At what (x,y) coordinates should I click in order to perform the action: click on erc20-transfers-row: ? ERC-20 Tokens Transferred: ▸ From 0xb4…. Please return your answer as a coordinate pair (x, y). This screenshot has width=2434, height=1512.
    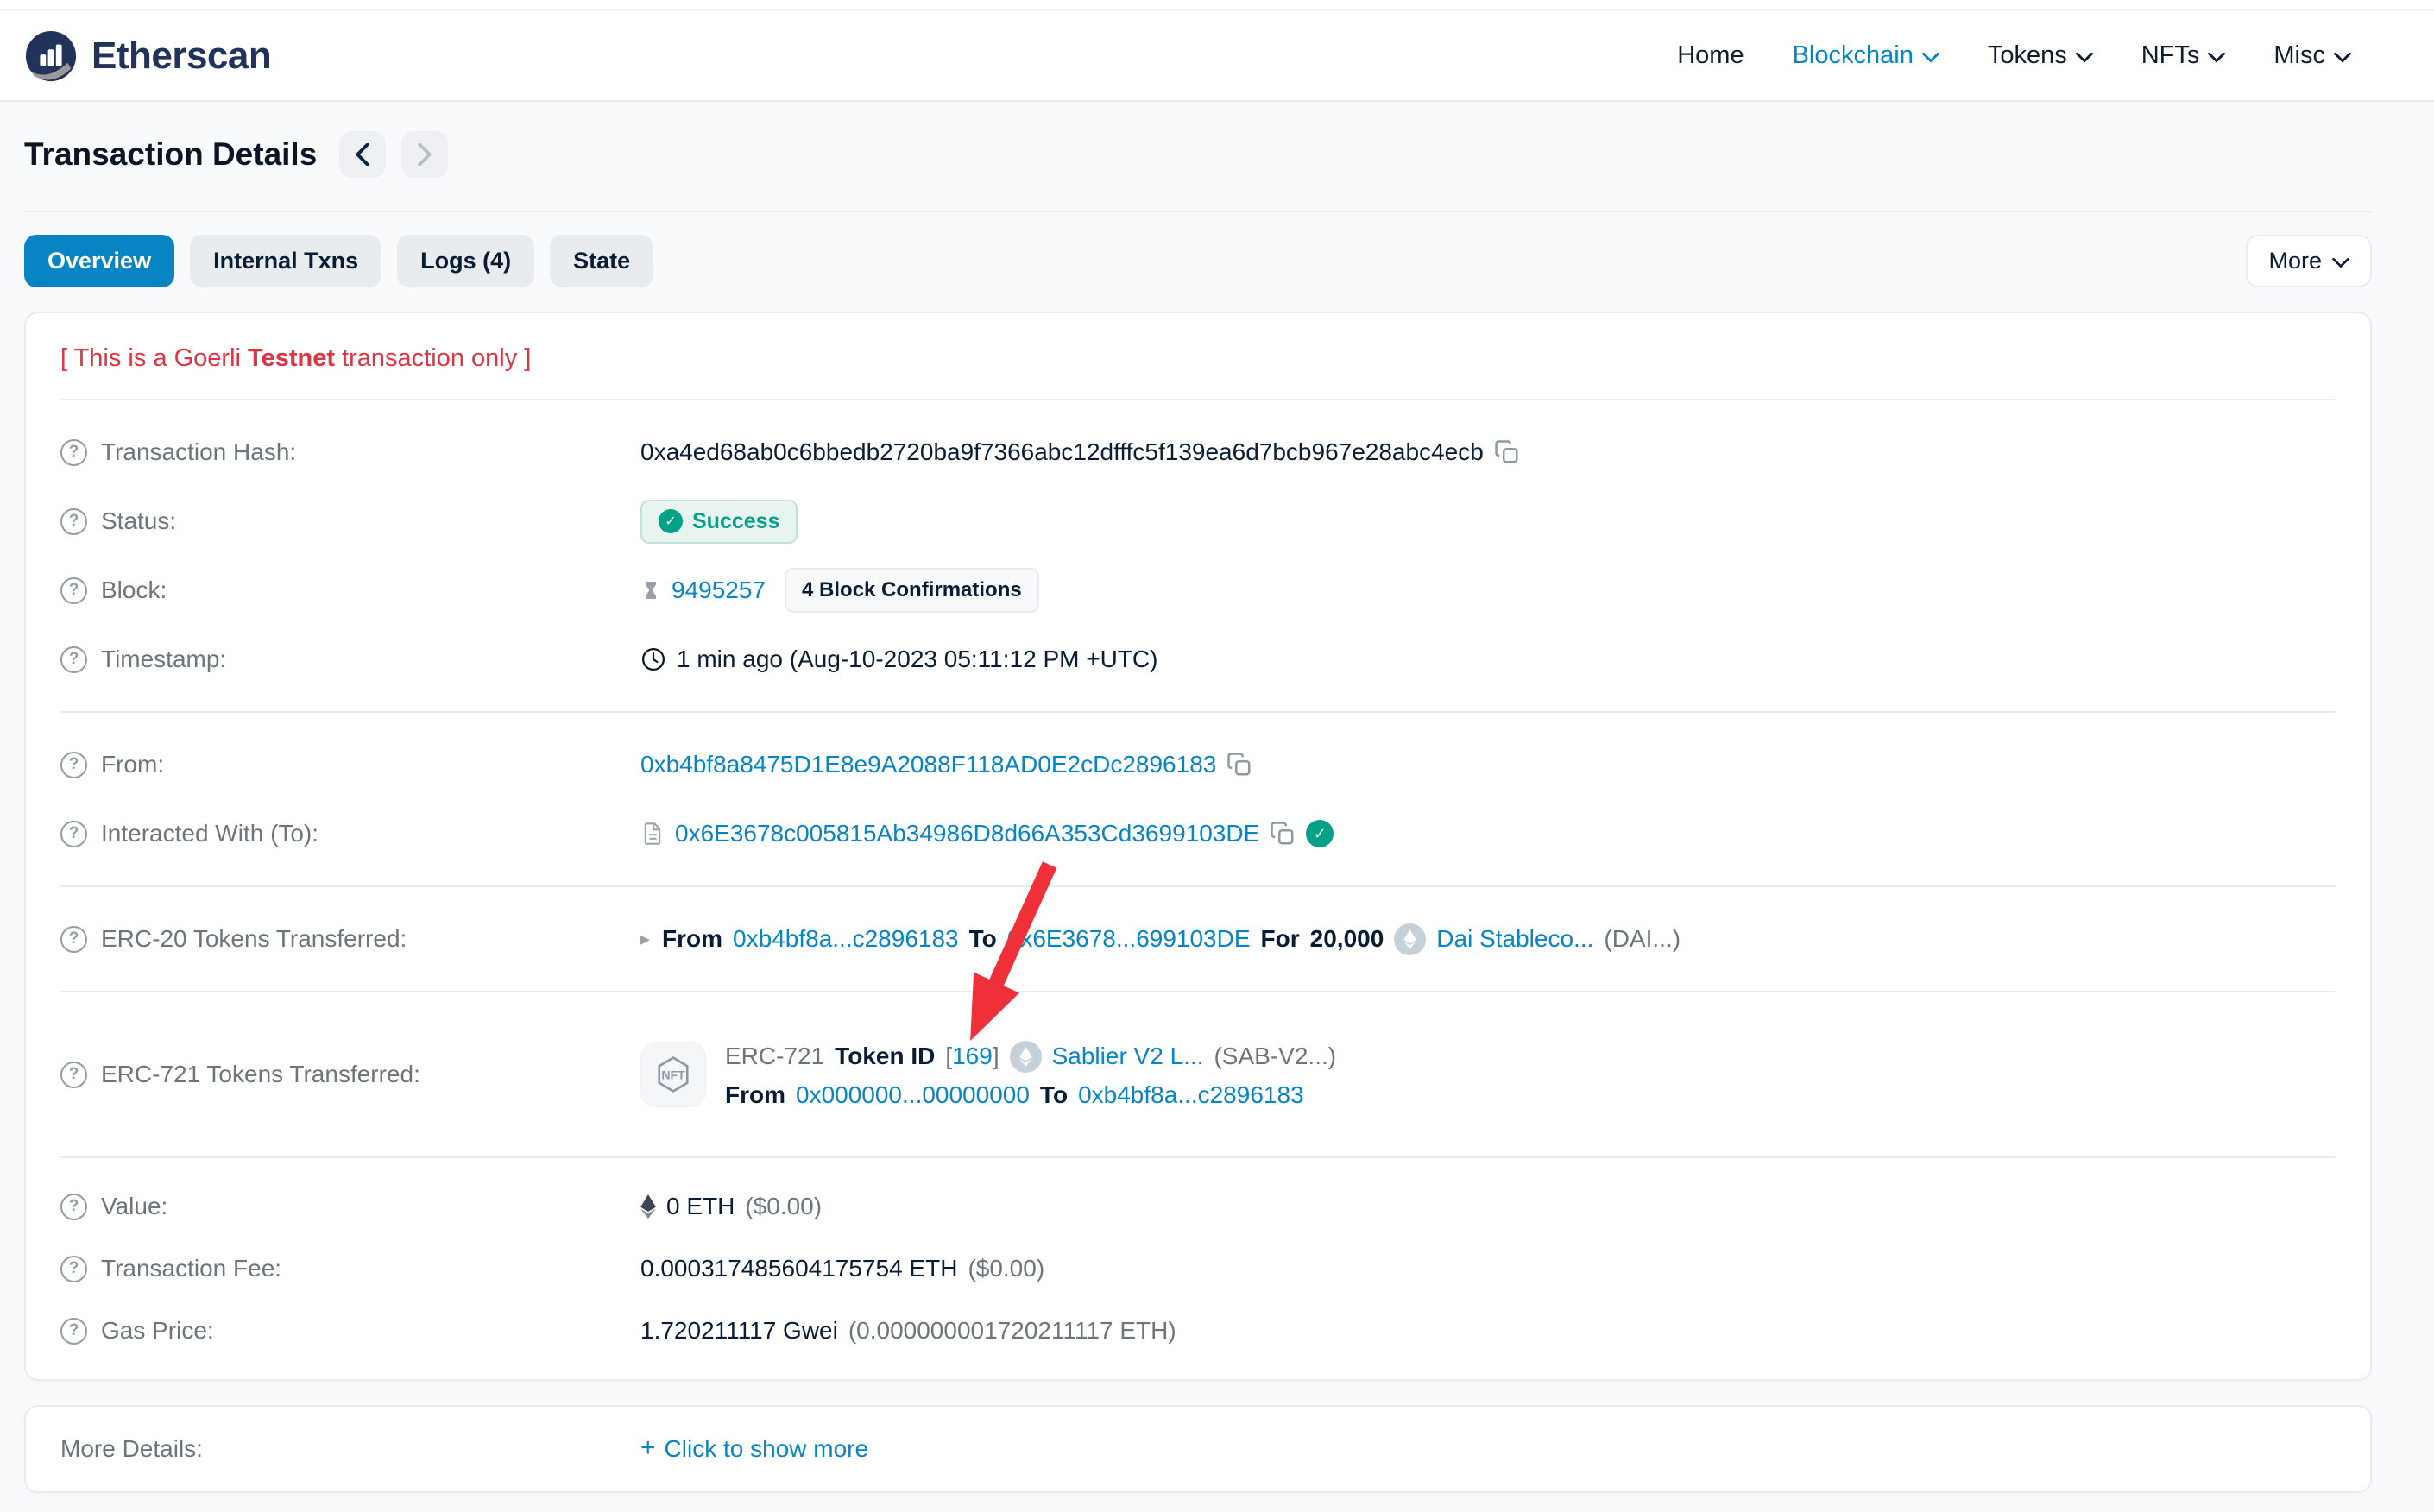
    Looking at the image, I should click on (1198, 938).